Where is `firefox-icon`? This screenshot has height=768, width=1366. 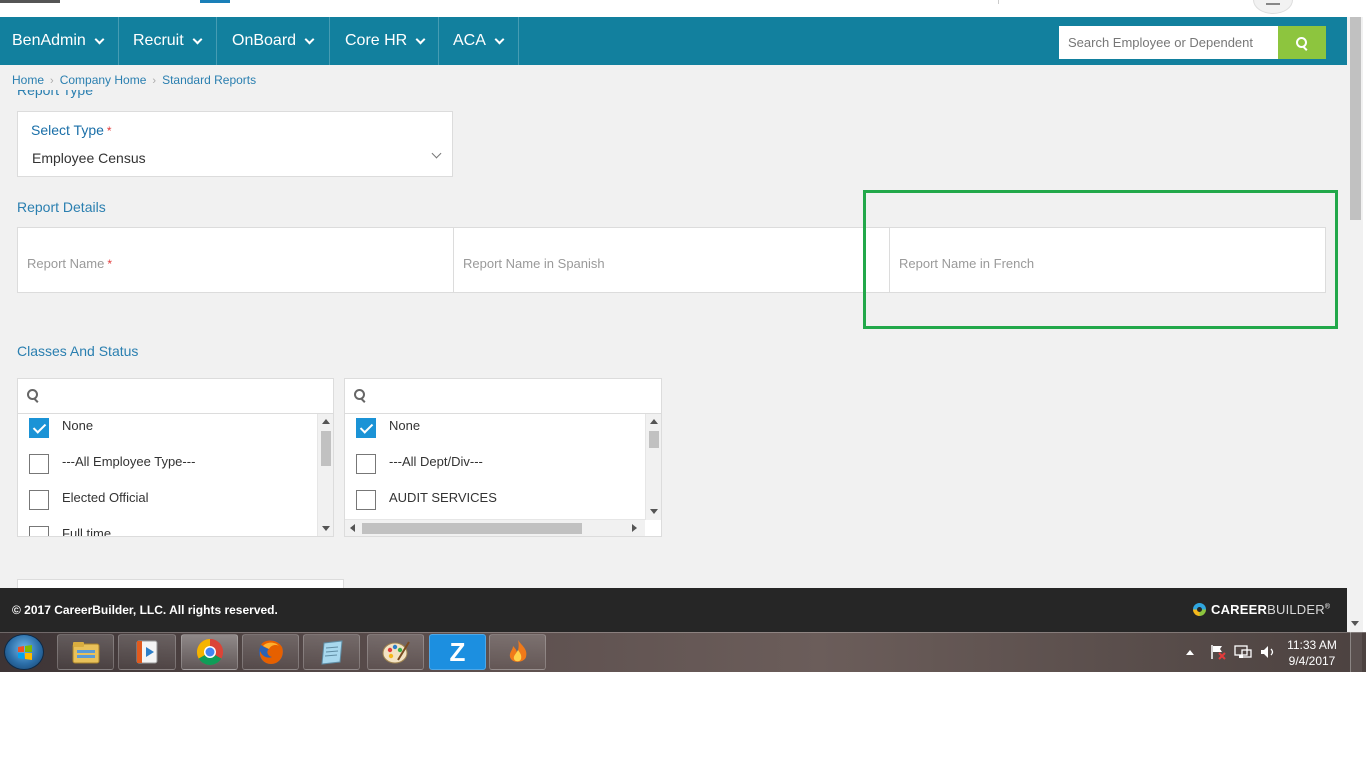
firefox-icon is located at coordinates (270, 652).